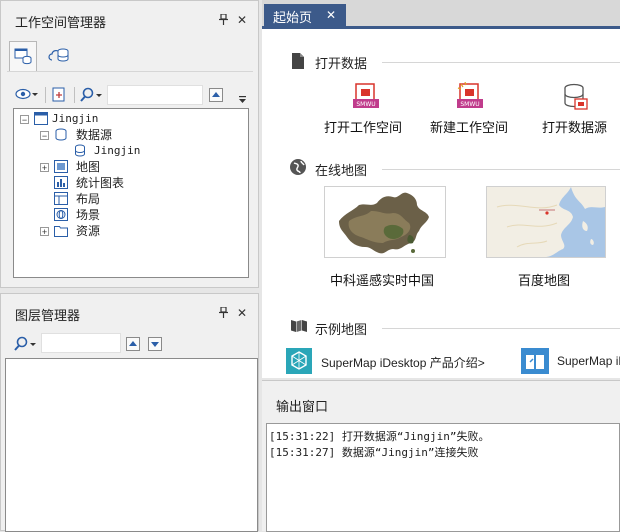 This screenshot has height=532, width=620. What do you see at coordinates (575, 127) in the screenshot?
I see `button-label: 打开数据源` at bounding box center [575, 127].